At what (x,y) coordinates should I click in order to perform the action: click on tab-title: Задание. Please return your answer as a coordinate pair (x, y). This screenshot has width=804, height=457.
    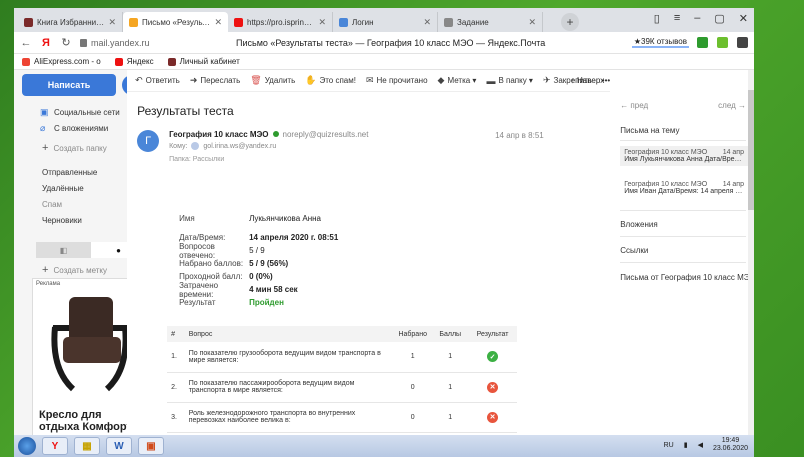
    Looking at the image, I should click on (473, 22).